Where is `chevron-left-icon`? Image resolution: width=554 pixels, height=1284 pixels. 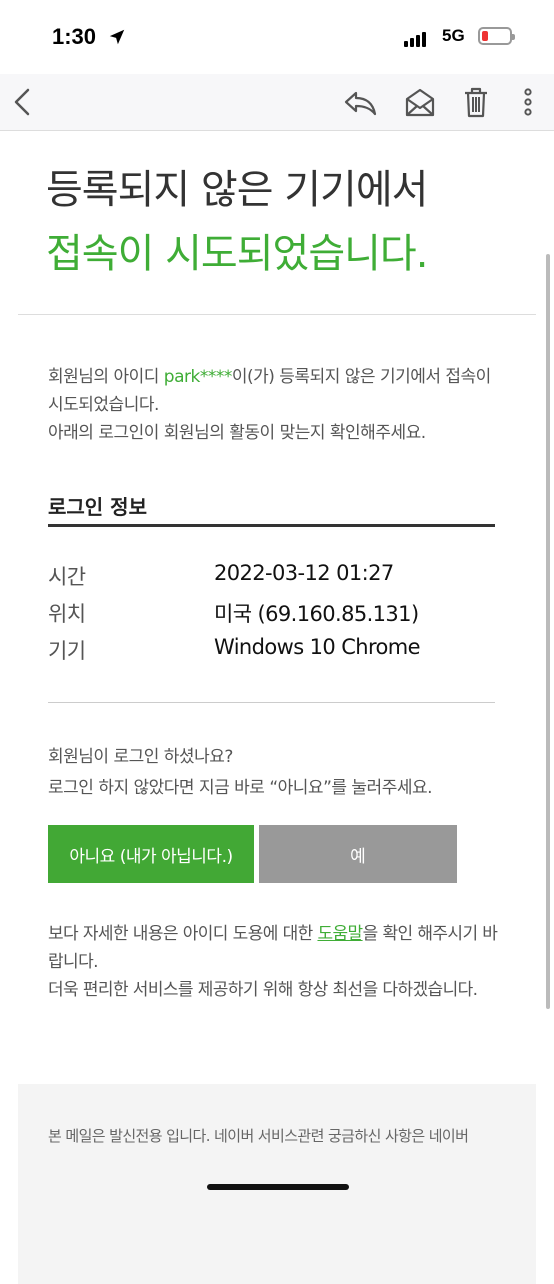
chevron-left-icon is located at coordinates (22, 102).